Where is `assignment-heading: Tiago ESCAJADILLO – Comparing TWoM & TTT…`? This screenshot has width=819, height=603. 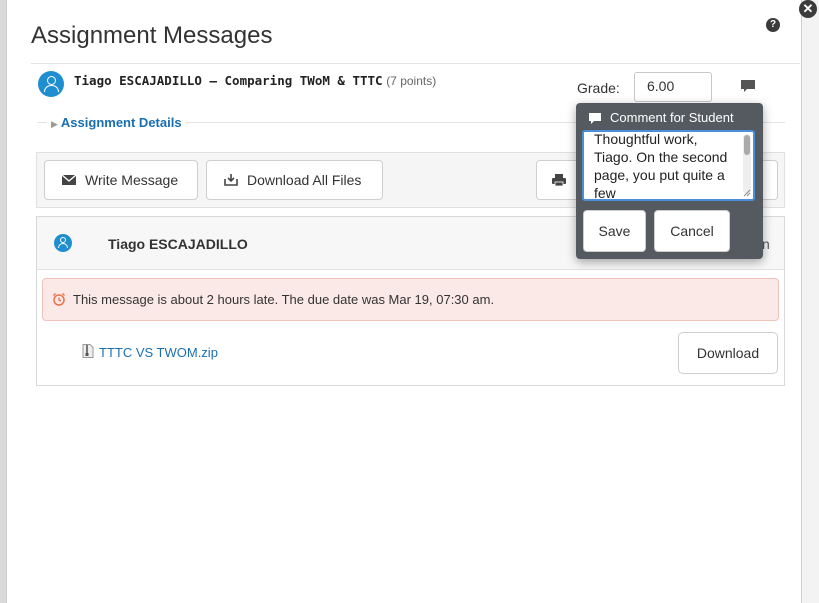
assignment-heading: Tiago ESCAJADILLO – Comparing TWoM & TTT… is located at coordinates (255, 80).